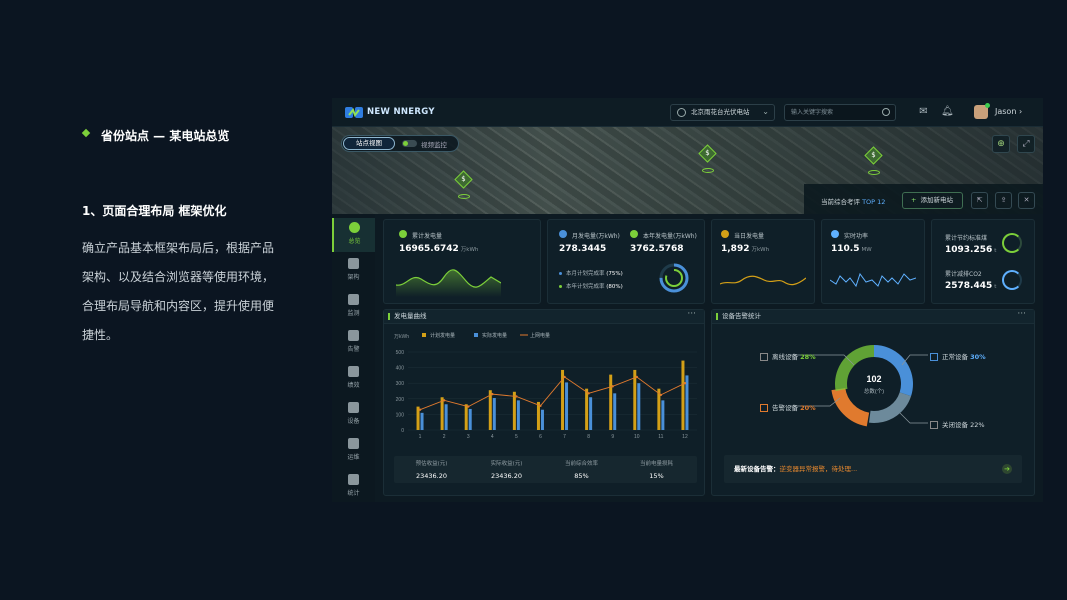  Describe the element at coordinates (670, 236) in the screenshot. I see `card-label: 本年发电量(万kWh)` at that location.